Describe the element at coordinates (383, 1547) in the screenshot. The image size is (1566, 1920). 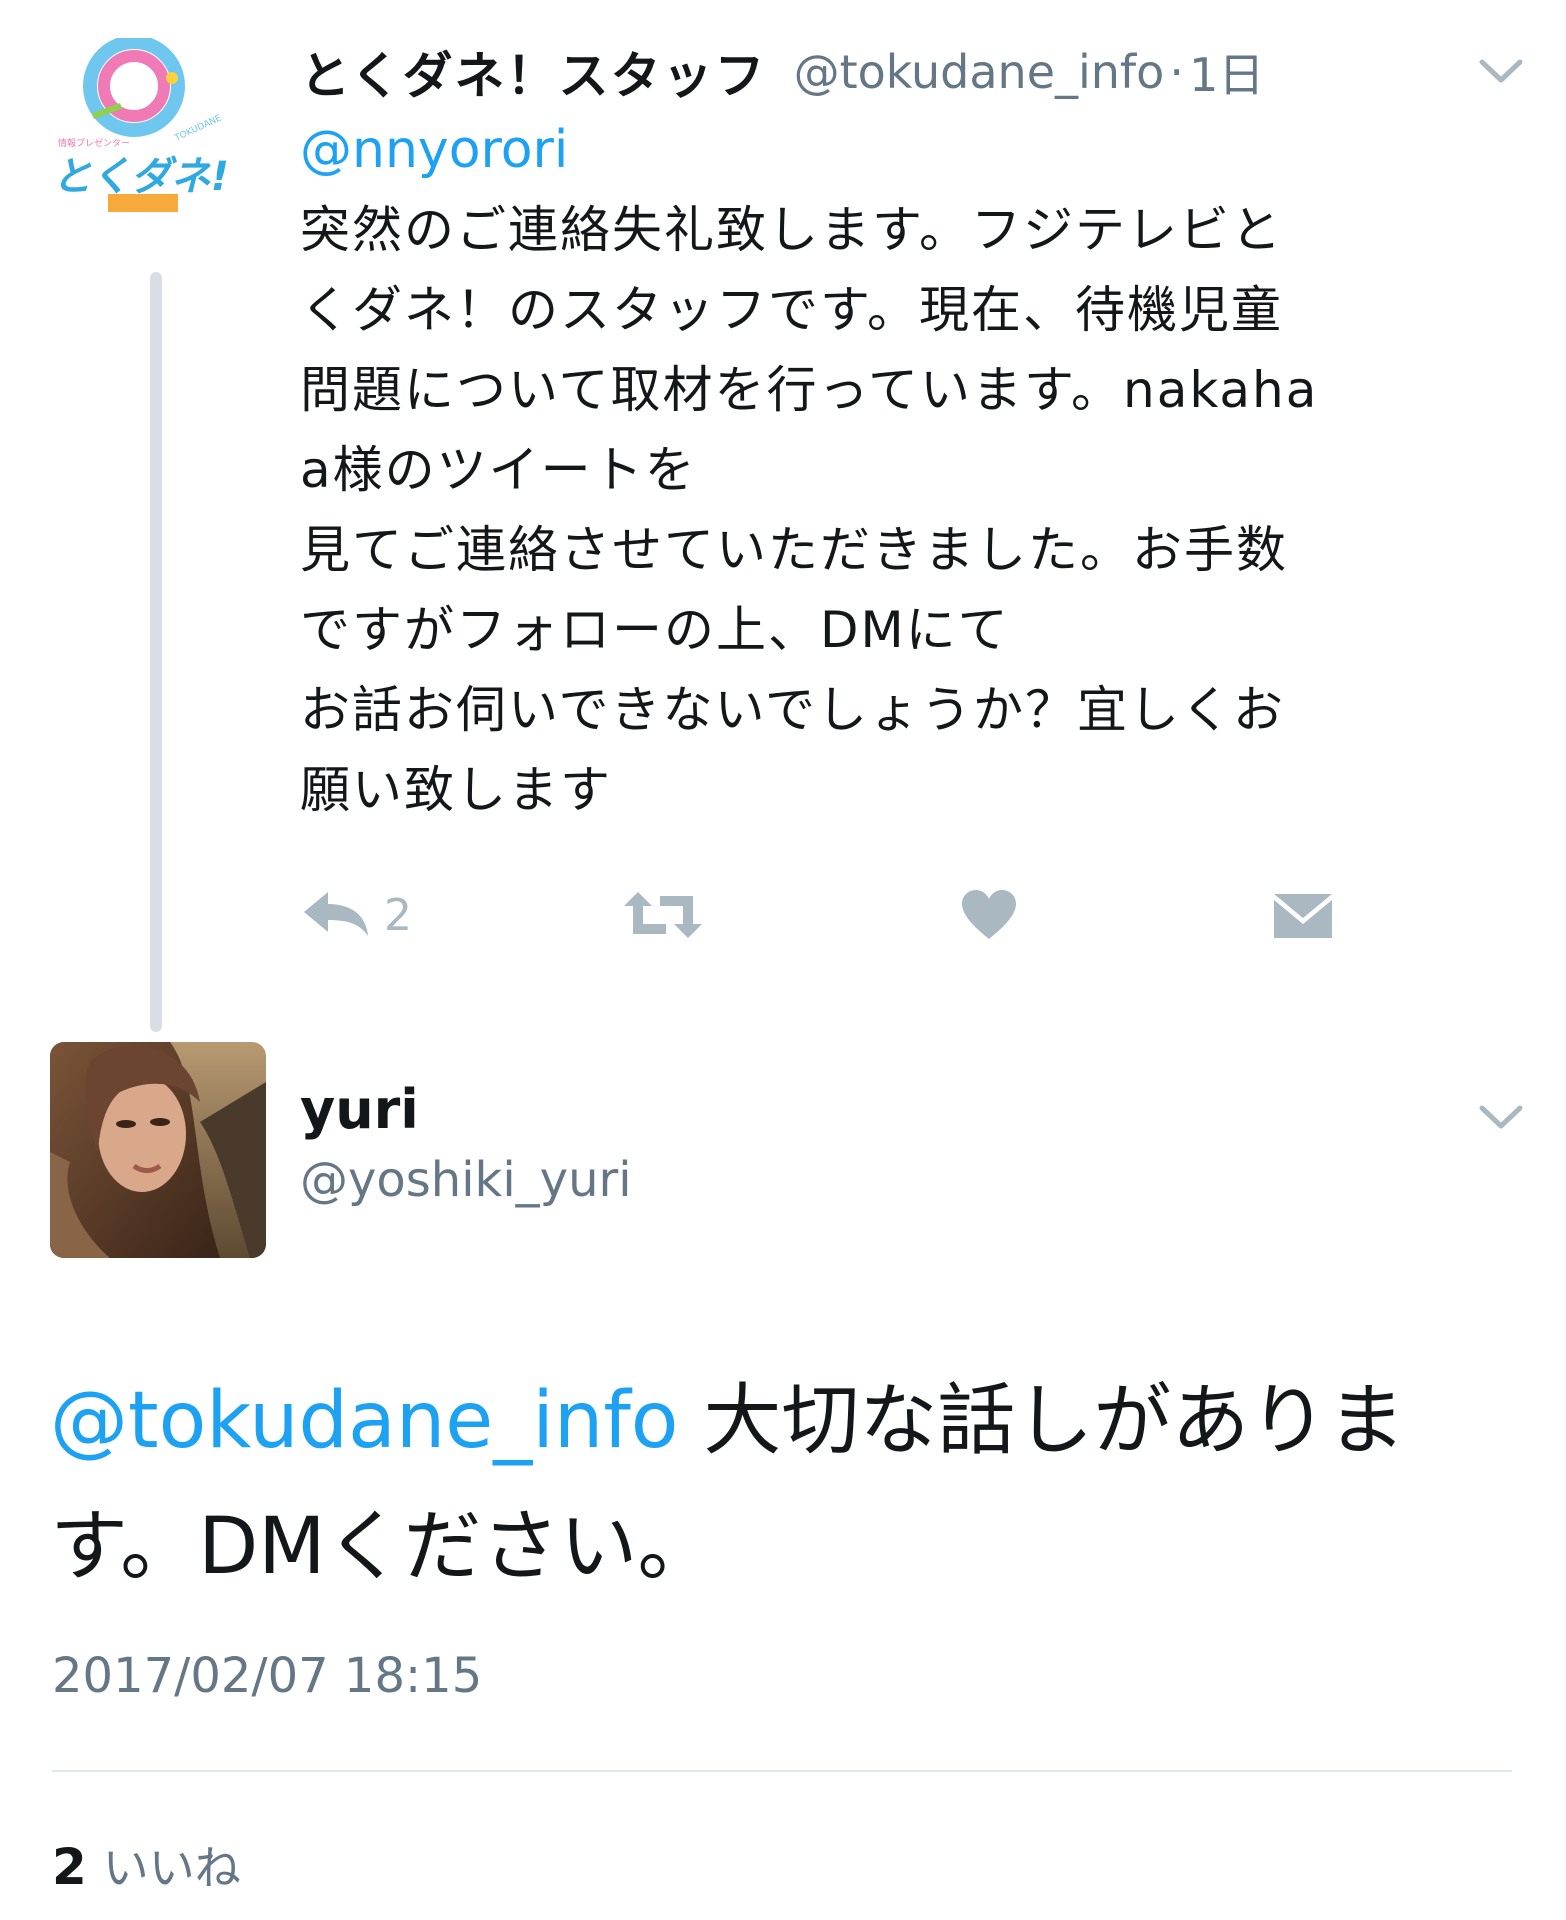
I see `reply-text-line-2: す。DMください。` at that location.